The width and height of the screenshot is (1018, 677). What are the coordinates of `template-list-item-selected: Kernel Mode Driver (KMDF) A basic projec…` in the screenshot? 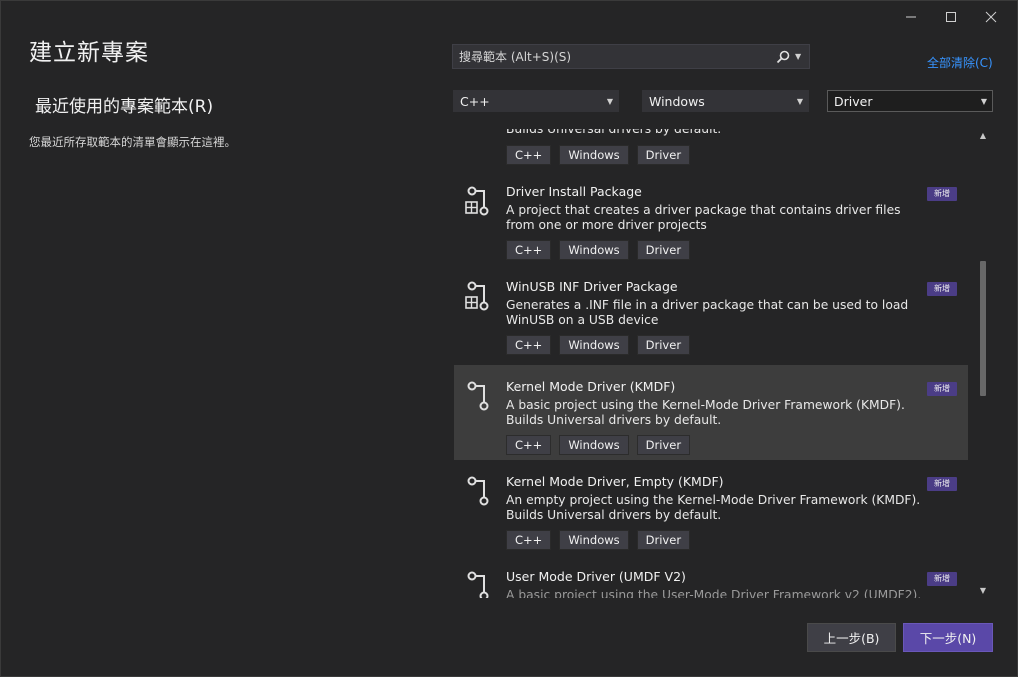 It's located at (711, 412).